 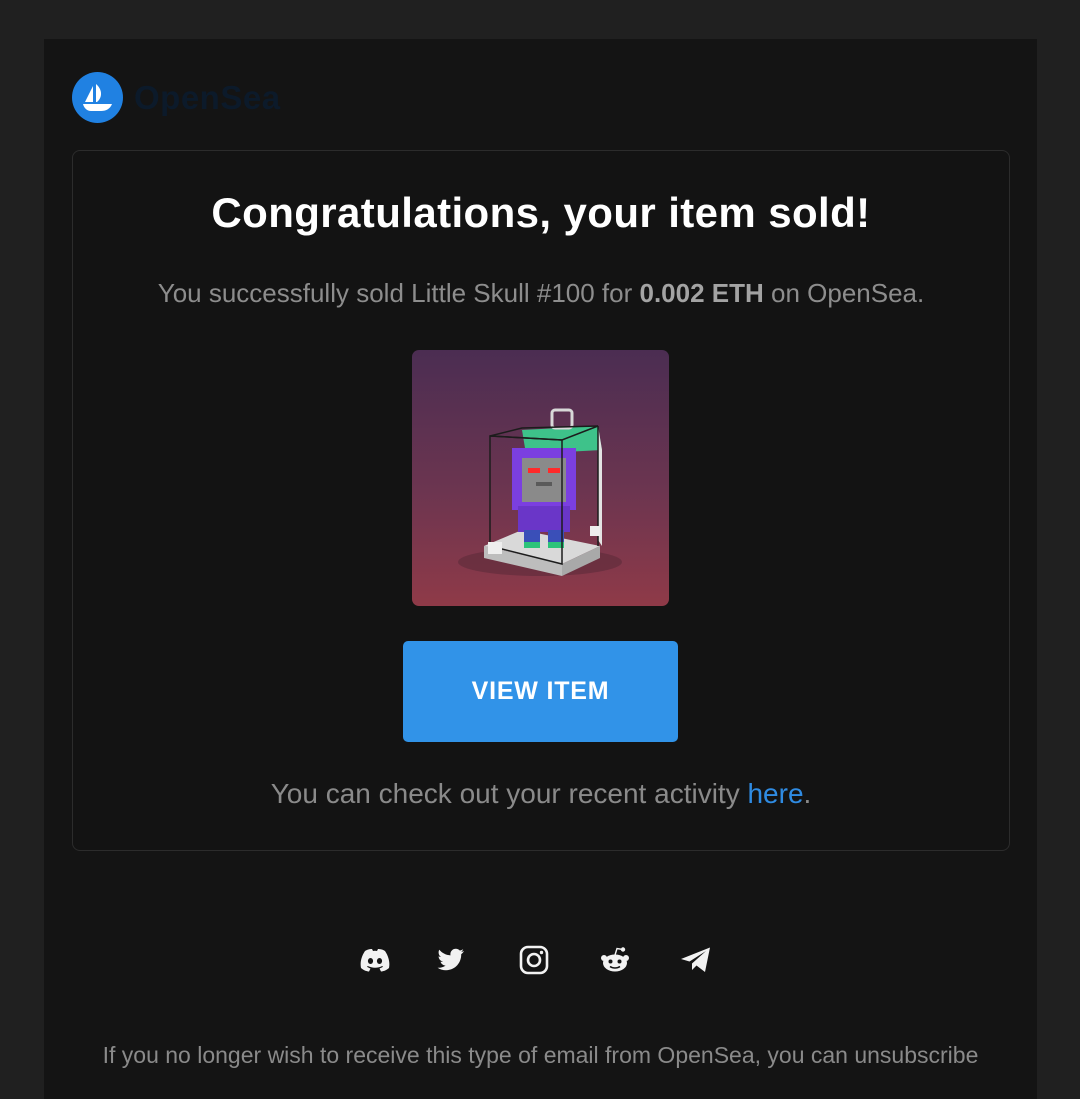 I want to click on nft-item-image, so click(x=540, y=478).